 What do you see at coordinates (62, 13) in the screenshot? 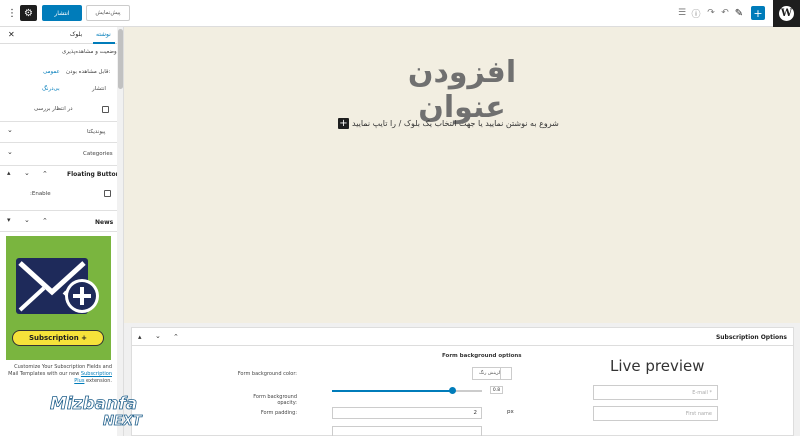
I see `publish-button: انتشار` at bounding box center [62, 13].